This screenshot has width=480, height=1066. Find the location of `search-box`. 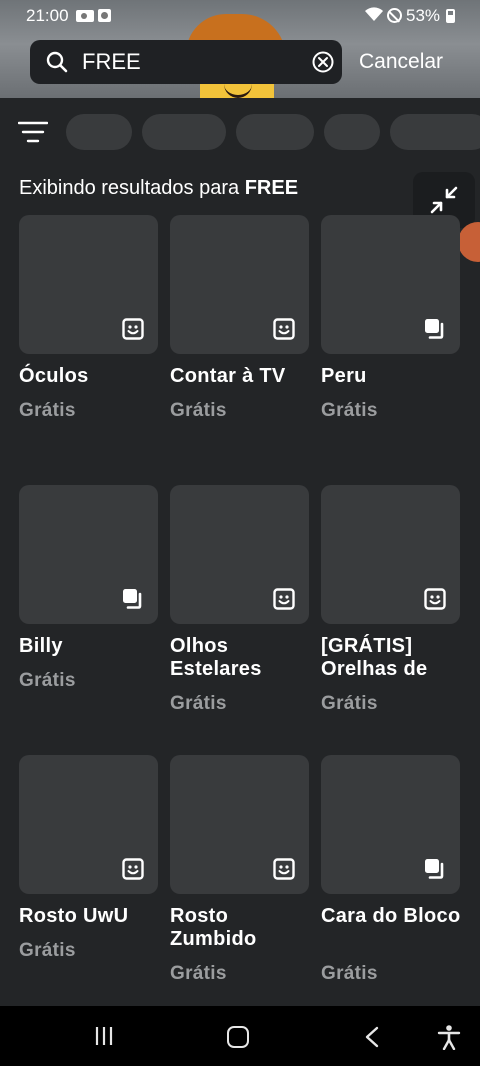

search-box is located at coordinates (186, 62).